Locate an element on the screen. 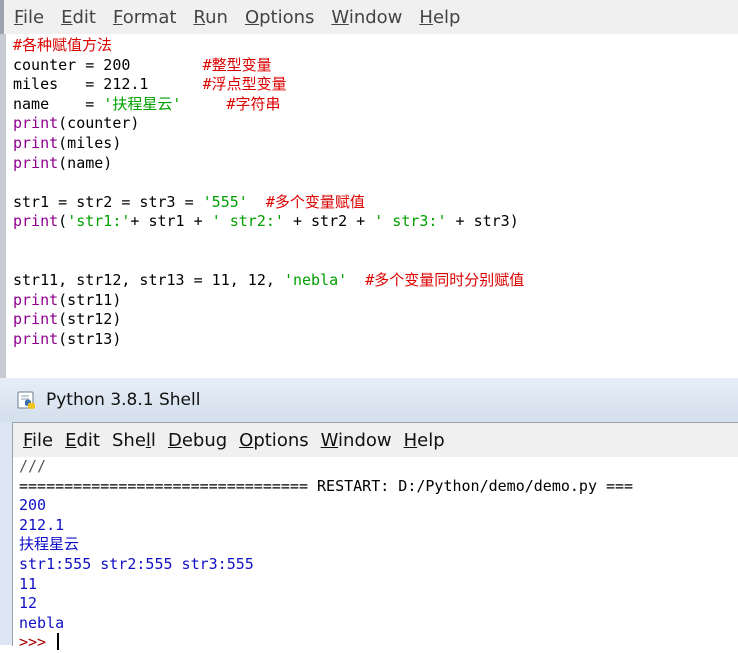 This screenshot has width=738, height=653. code-token: ' str3:' is located at coordinates (410, 221).